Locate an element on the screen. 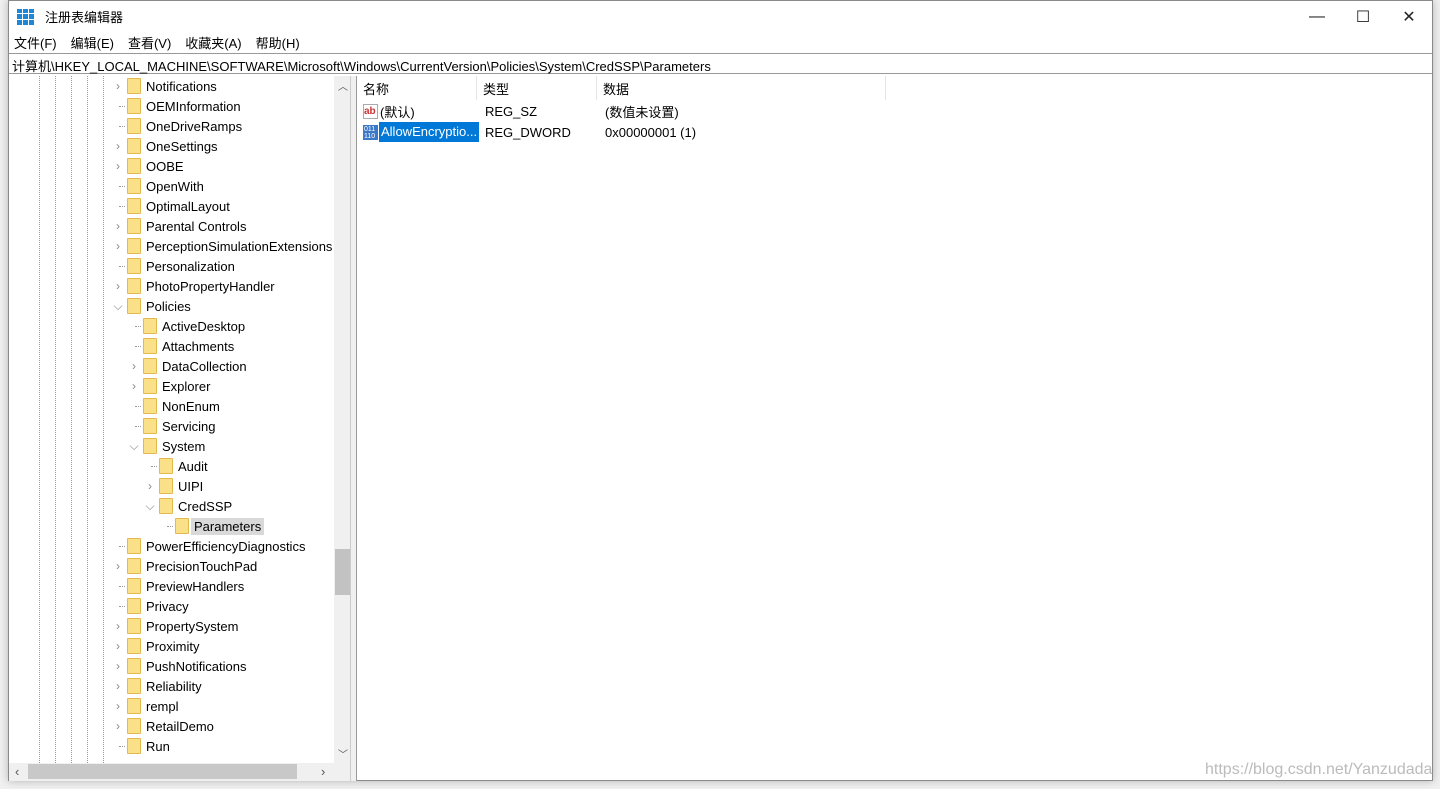 The height and width of the screenshot is (789, 1440). tree-item-label: CredSSP is located at coordinates (205, 506).